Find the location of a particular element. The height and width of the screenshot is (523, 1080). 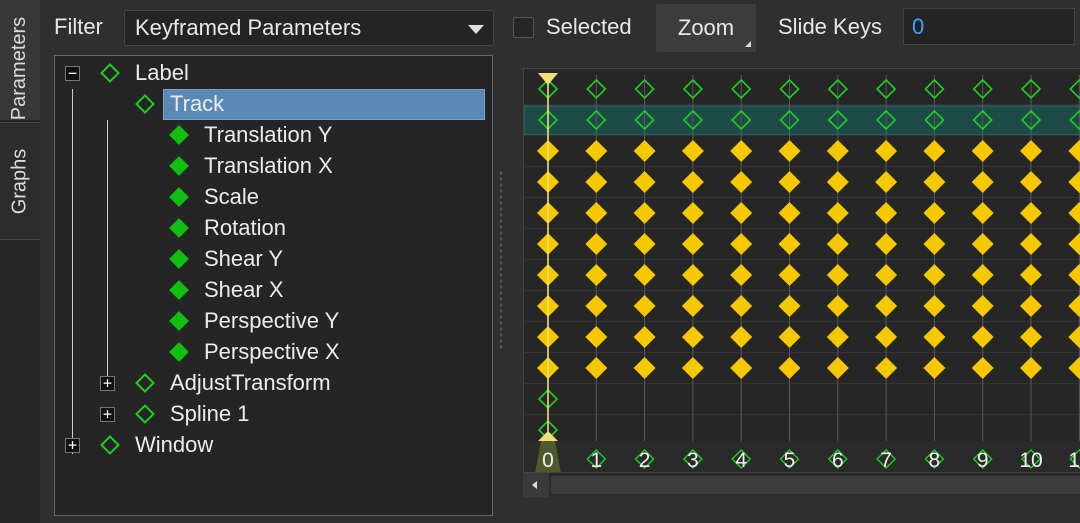

tree-row: Track is located at coordinates (273, 104).